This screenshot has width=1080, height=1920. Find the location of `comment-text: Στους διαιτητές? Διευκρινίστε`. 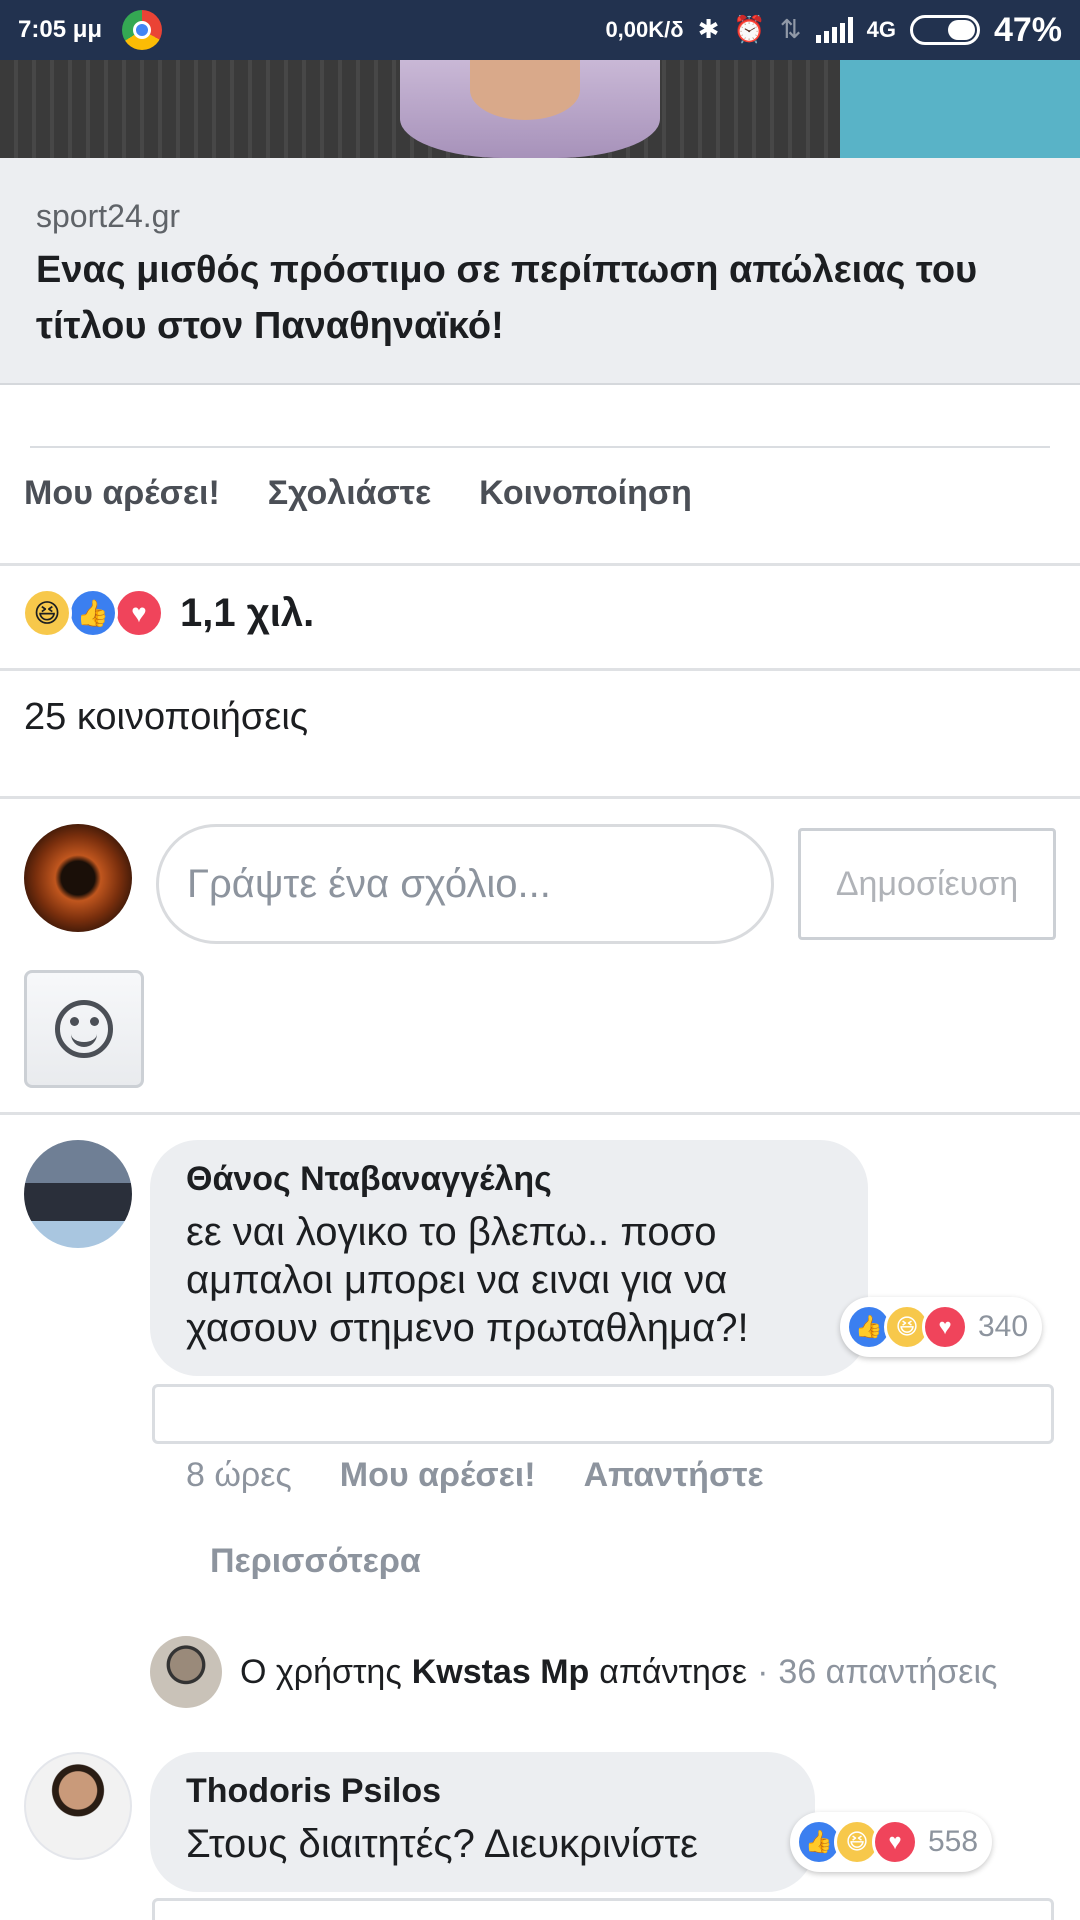

comment-text: Στους διαιτητές? Διευκρινίστε is located at coordinates (442, 1844).